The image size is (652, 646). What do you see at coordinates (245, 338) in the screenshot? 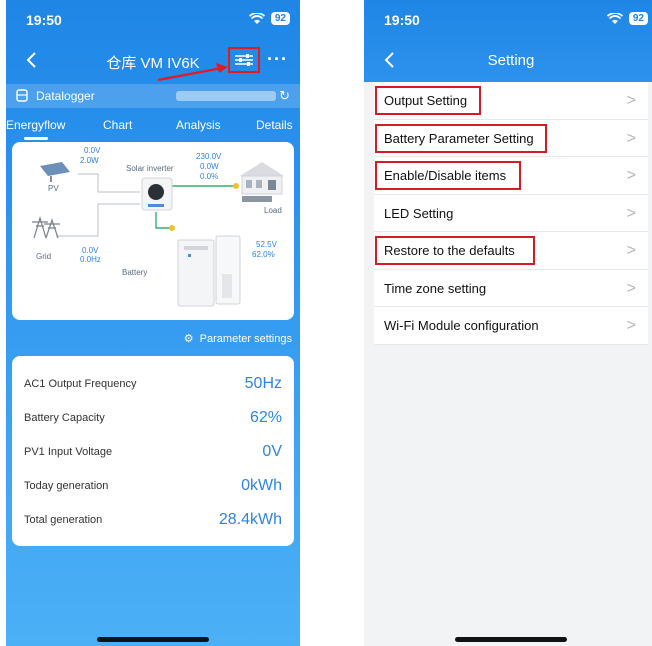
I see `parameter-settings-label: Parameter settings` at bounding box center [245, 338].